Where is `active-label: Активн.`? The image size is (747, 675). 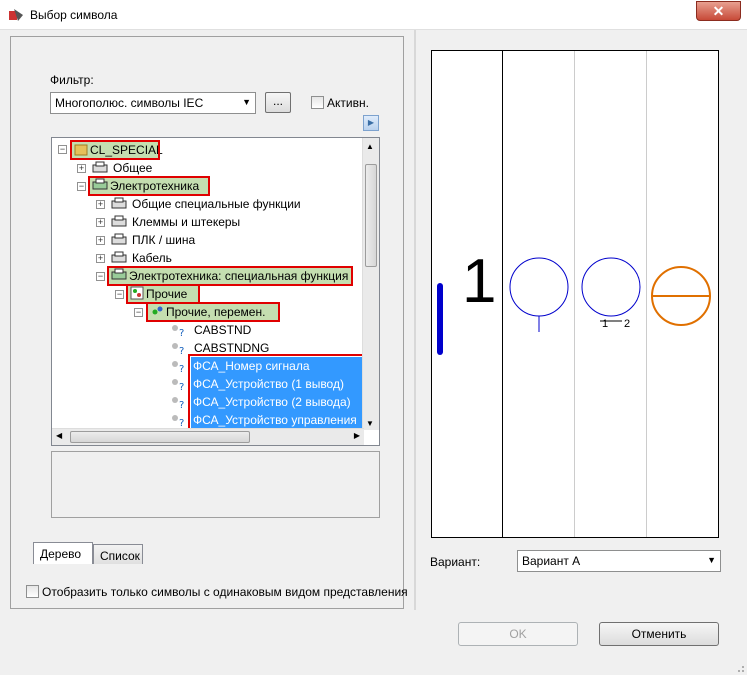 active-label: Активн. is located at coordinates (348, 103).